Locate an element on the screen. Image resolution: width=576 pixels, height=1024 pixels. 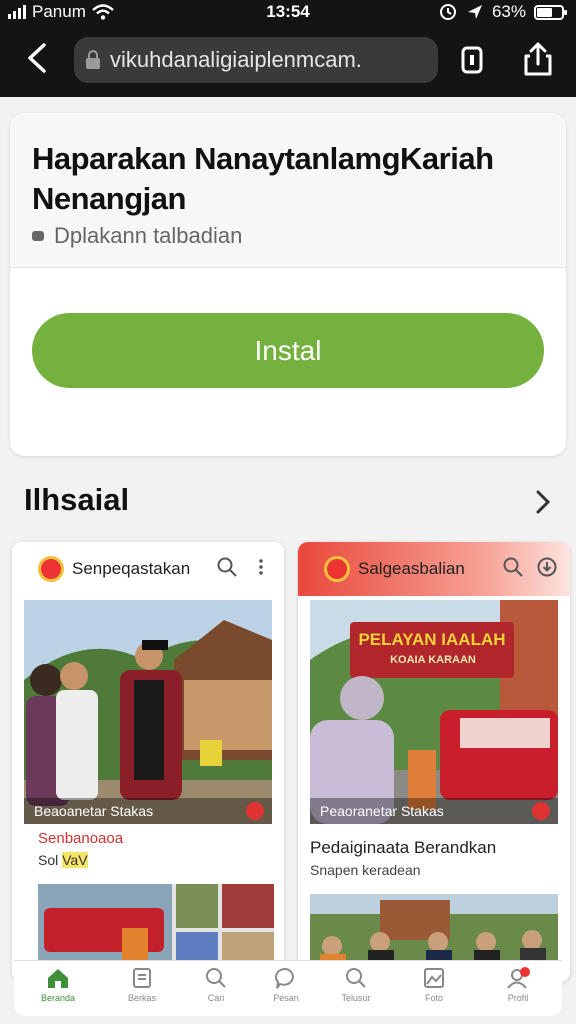
document-icon is located at coordinates (142, 978).